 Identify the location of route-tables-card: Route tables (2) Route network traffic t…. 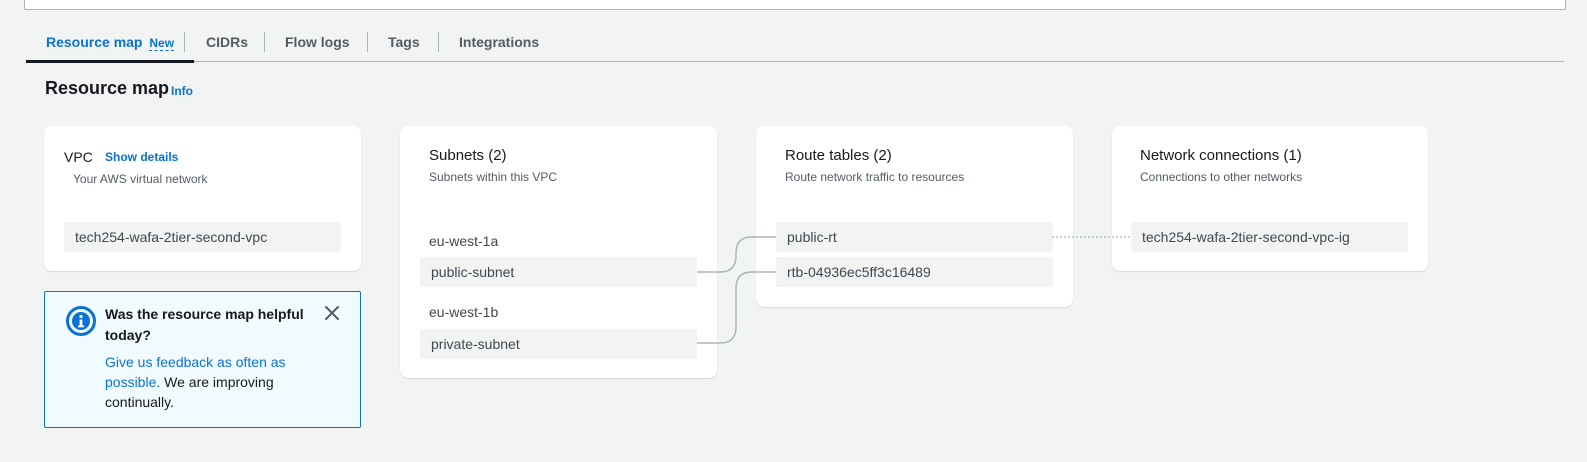
(914, 216).